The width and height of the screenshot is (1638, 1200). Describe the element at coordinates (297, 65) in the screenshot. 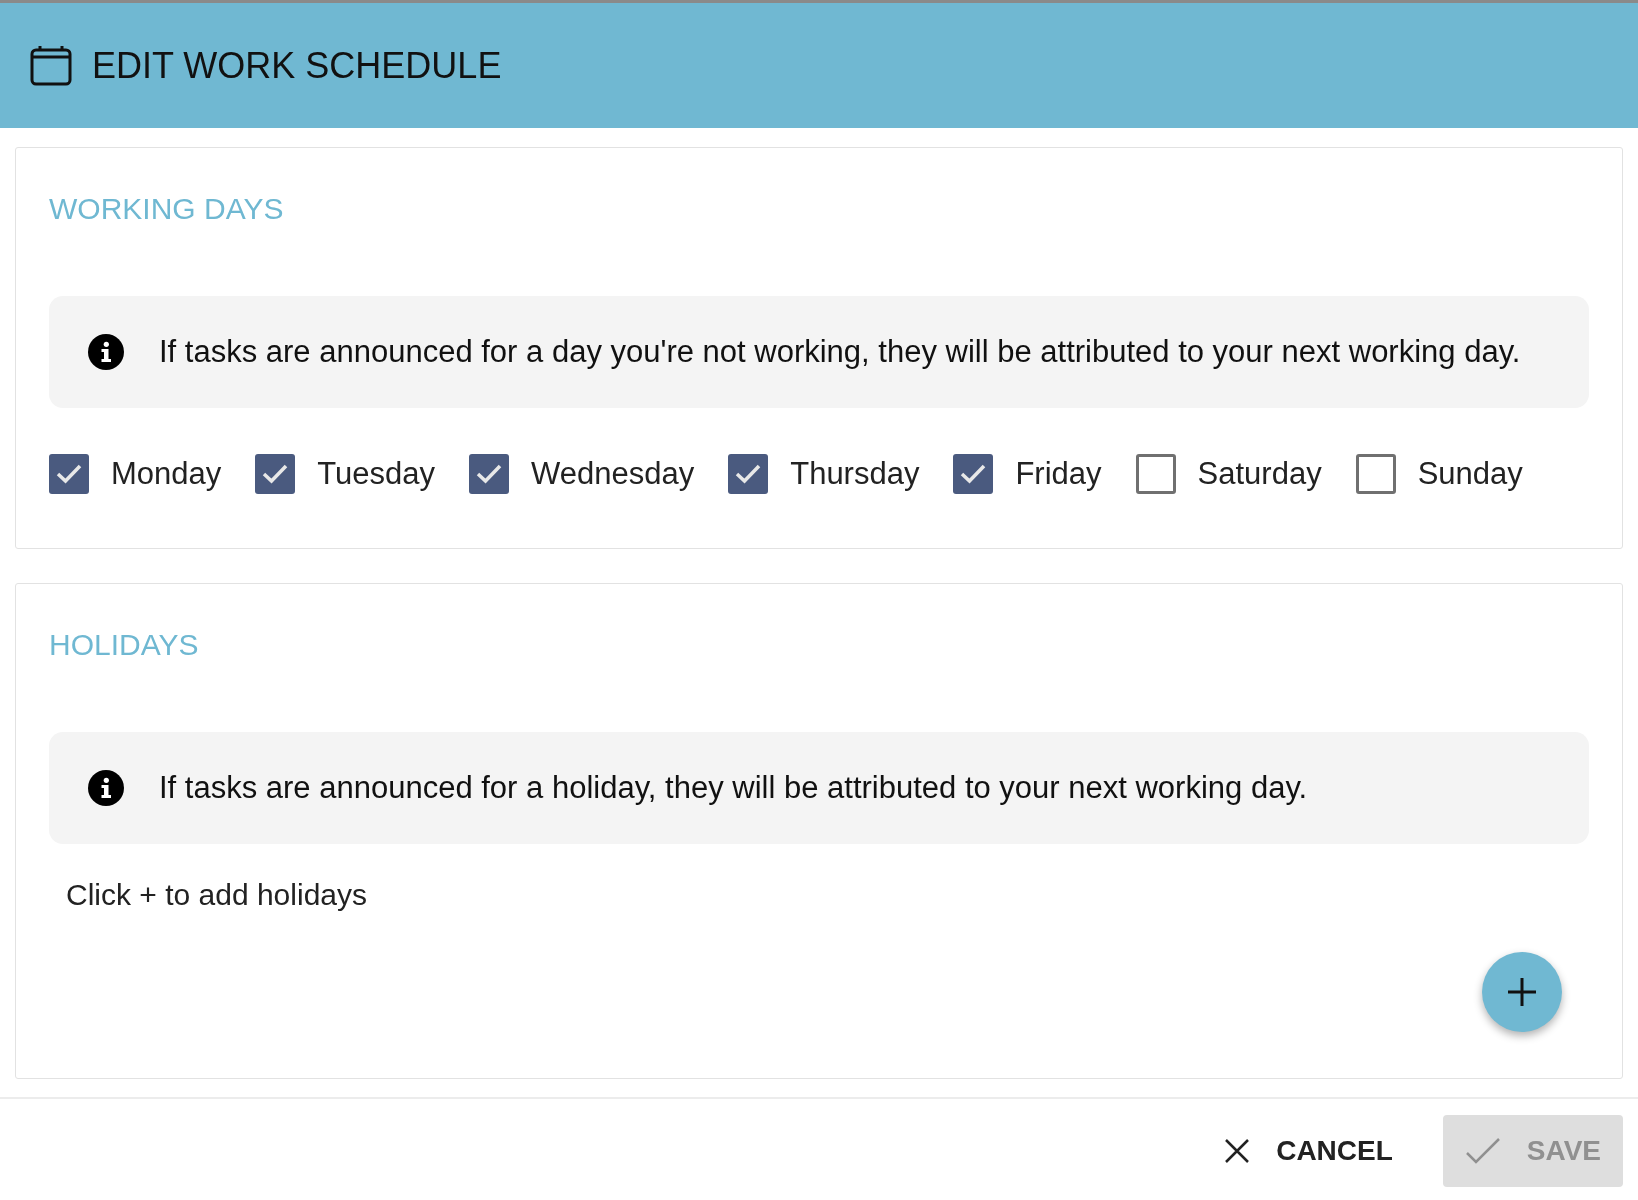

I see `dialog-title: EDIT WORK SCHEDULE` at that location.